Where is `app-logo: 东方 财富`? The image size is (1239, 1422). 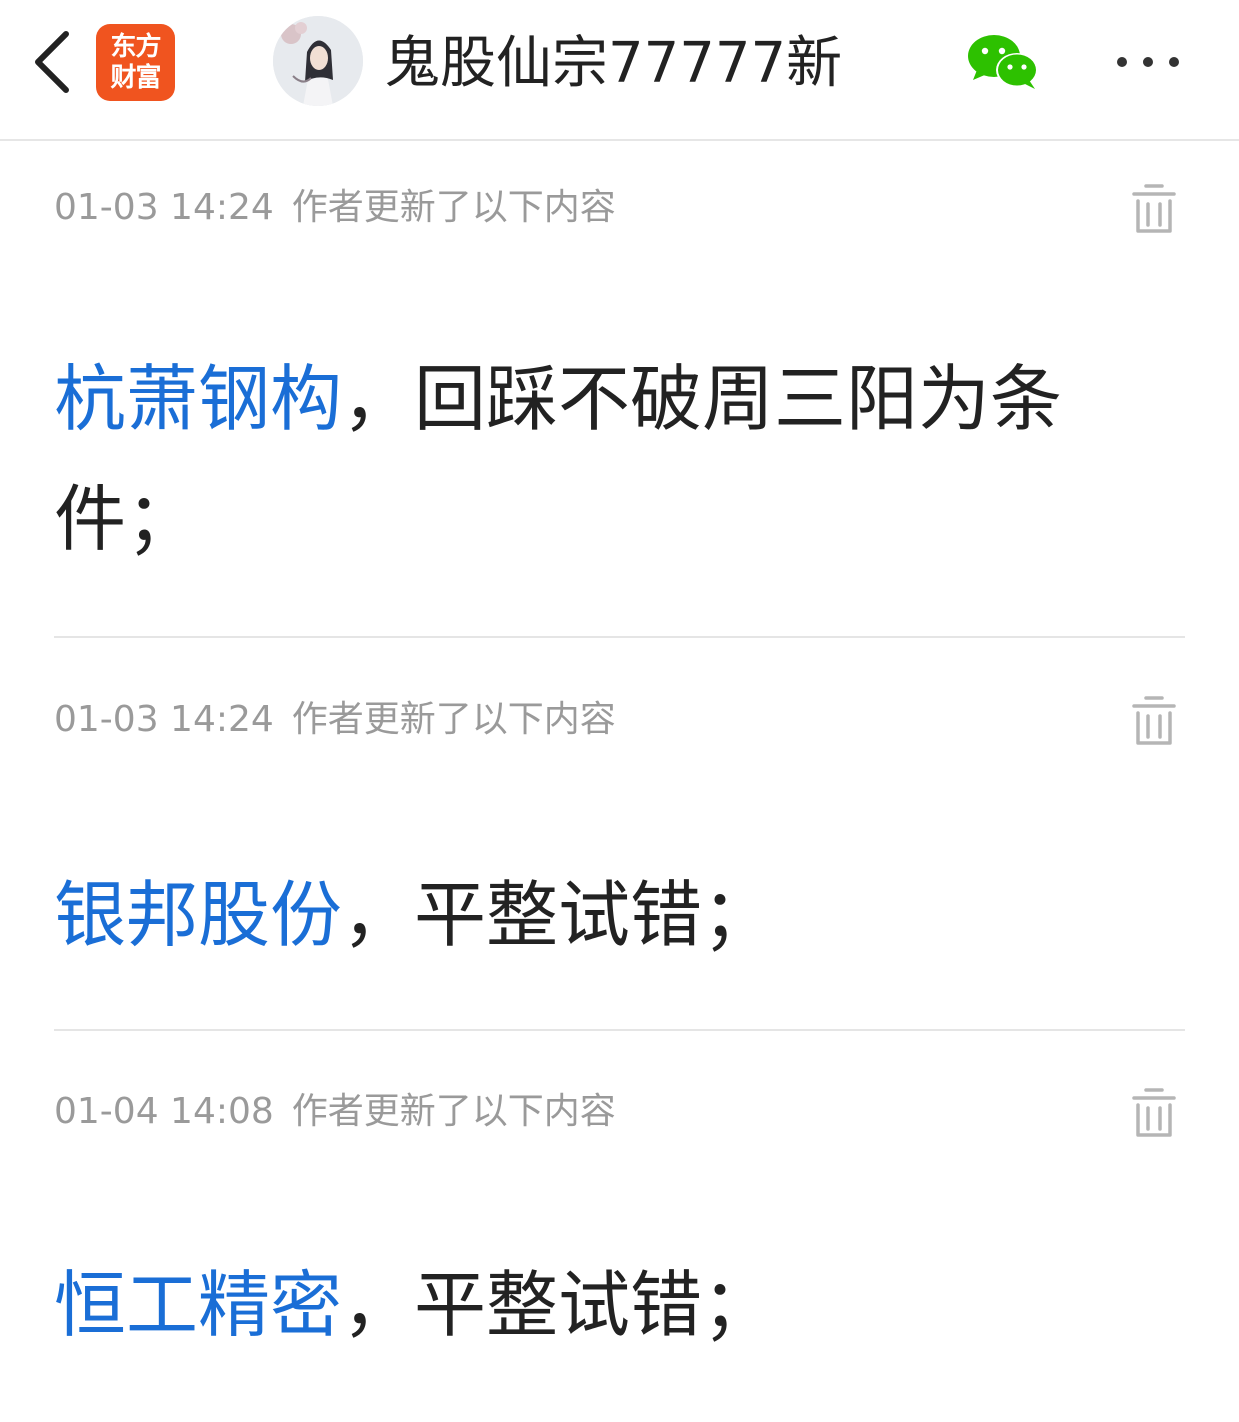 app-logo: 东方 财富 is located at coordinates (135, 62).